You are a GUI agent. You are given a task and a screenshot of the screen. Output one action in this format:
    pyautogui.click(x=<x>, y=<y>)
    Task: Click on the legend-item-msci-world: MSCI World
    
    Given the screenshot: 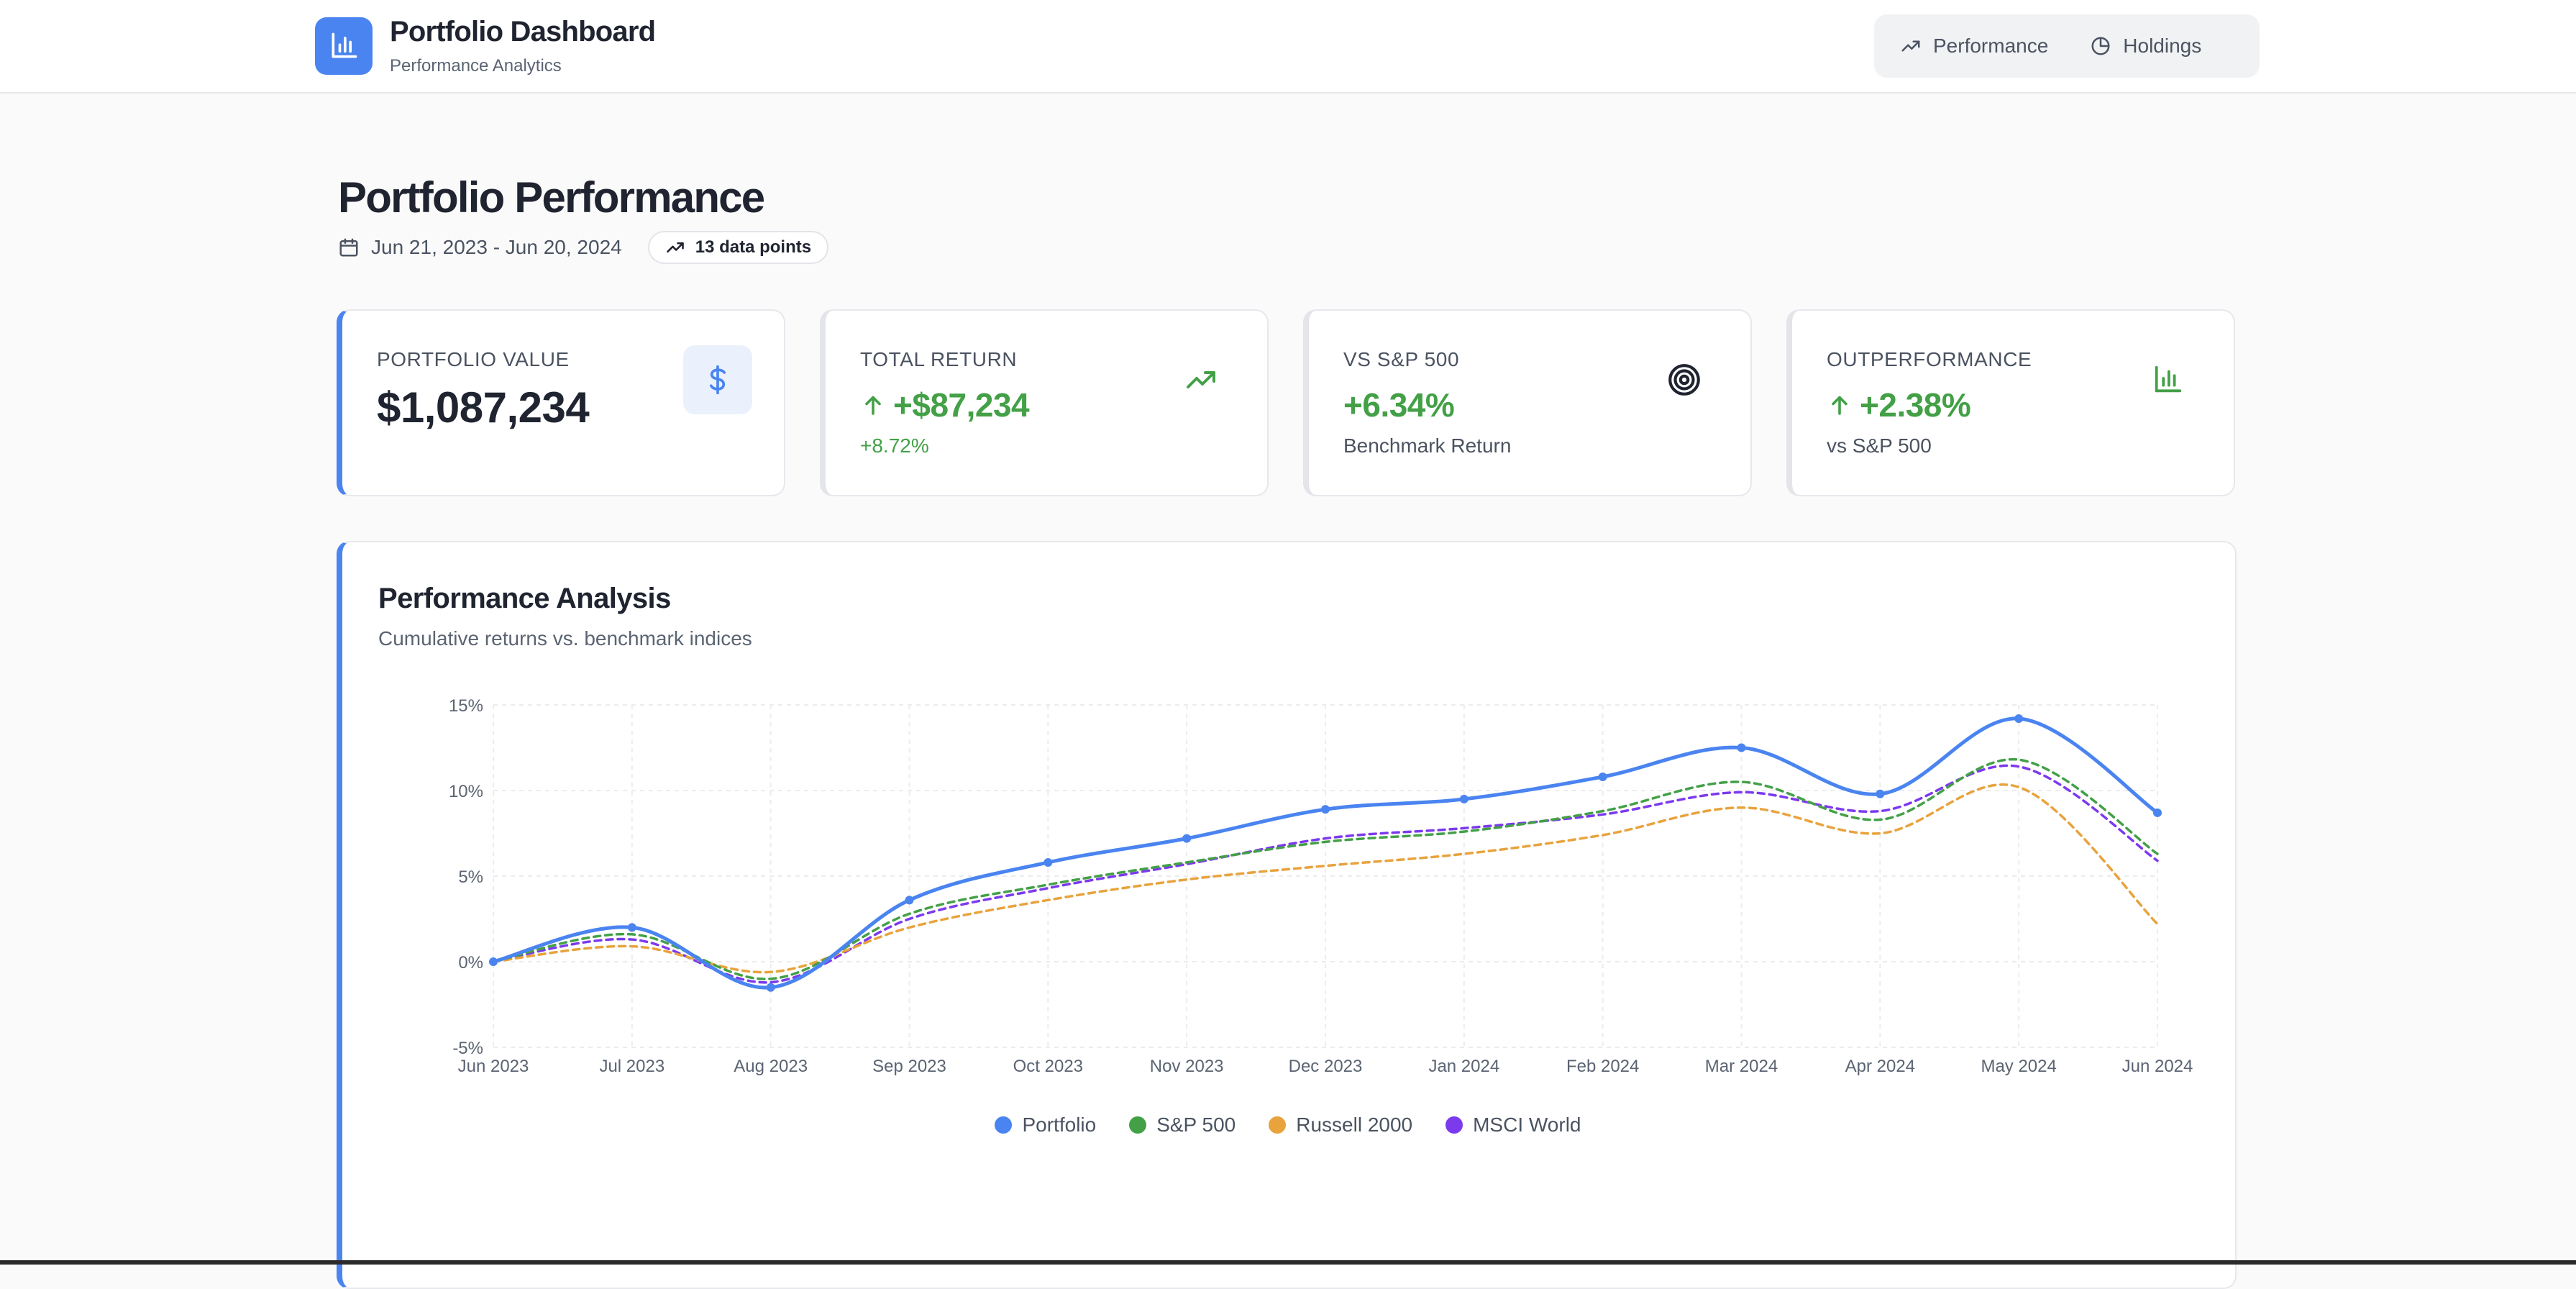 What is the action you would take?
    pyautogui.click(x=1513, y=1125)
    